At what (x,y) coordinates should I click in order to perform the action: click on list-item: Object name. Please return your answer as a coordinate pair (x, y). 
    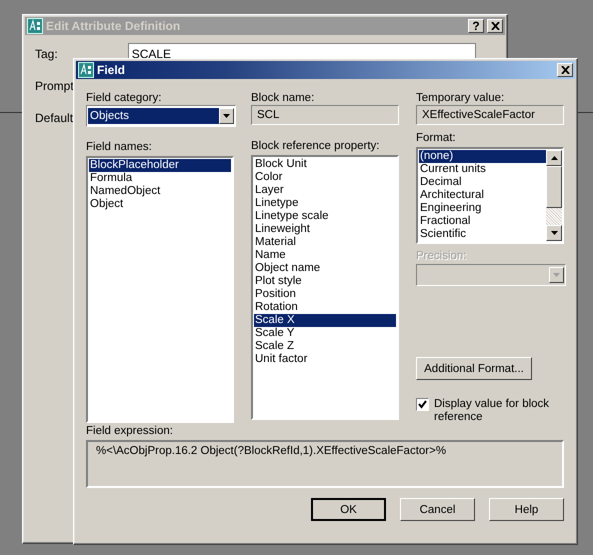
    Looking at the image, I should click on (325, 268).